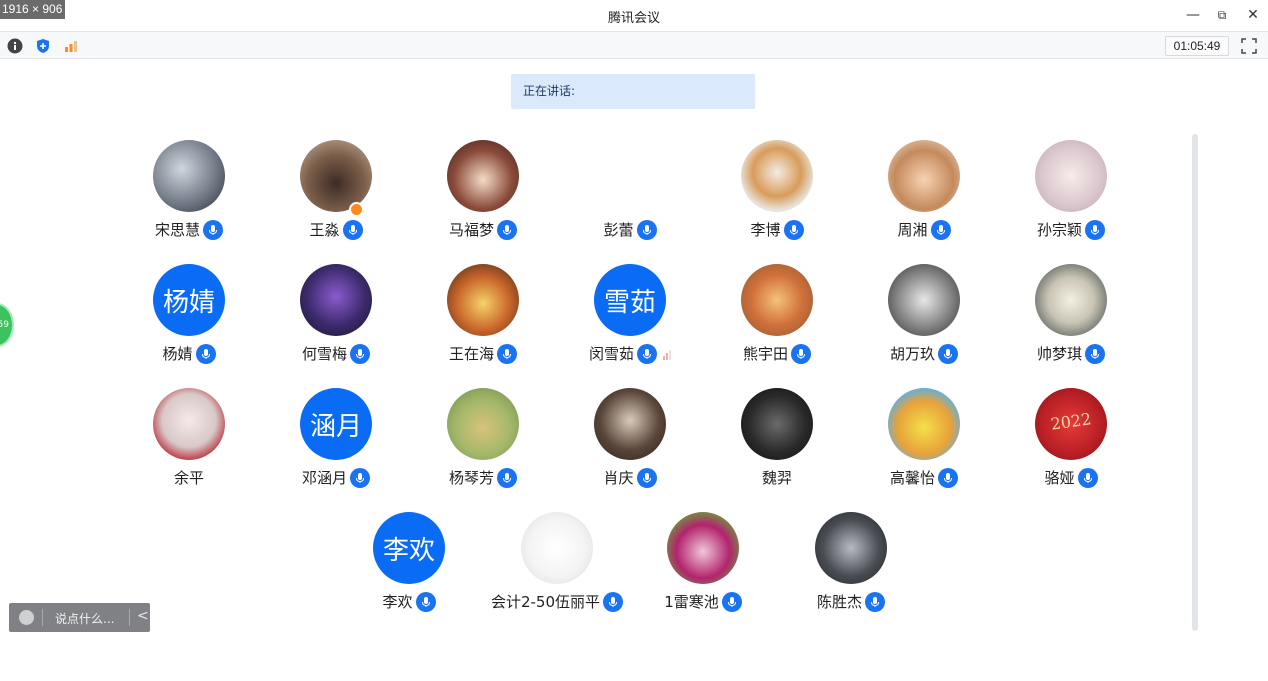 The image size is (1268, 681). I want to click on participant-tile: 李博, so click(776, 195).